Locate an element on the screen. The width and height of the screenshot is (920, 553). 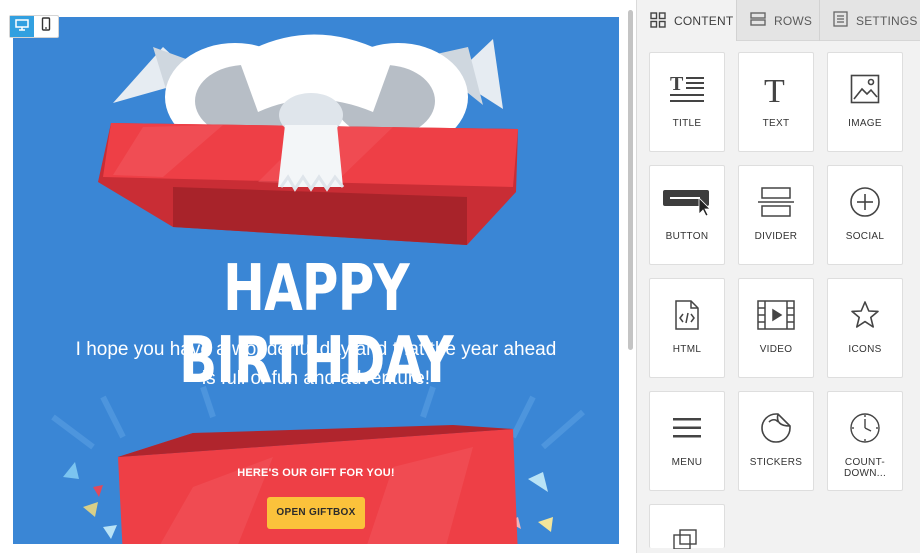
block-html: HTML is located at coordinates (687, 328).